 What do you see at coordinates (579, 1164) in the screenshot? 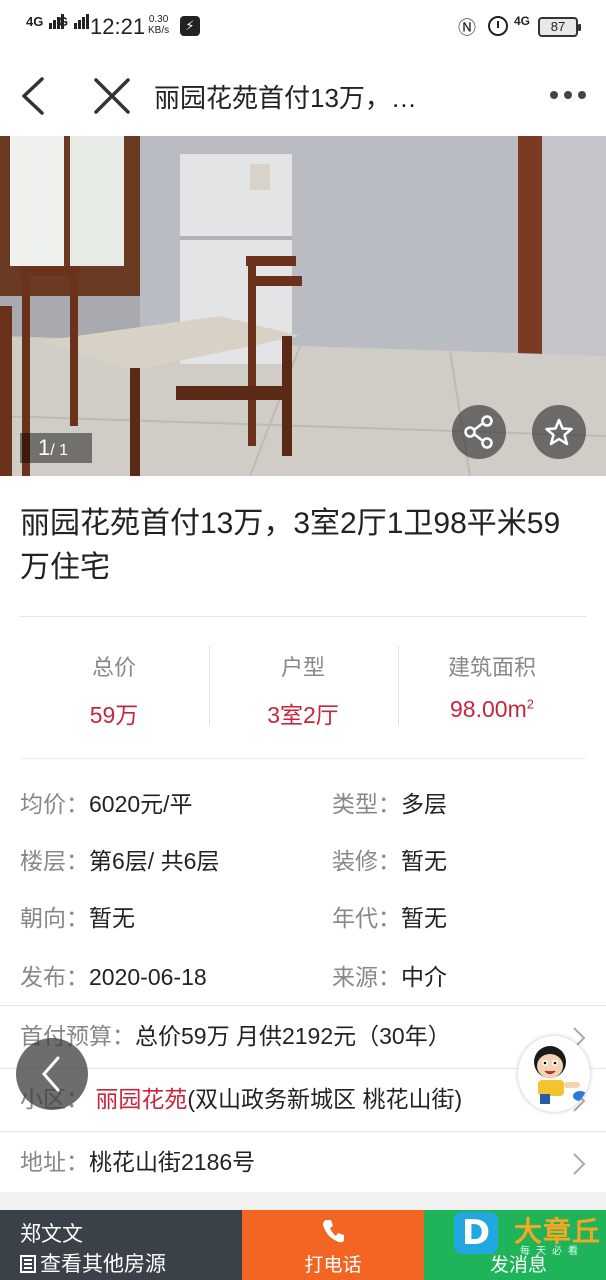
I see `chevron-right-icon` at bounding box center [579, 1164].